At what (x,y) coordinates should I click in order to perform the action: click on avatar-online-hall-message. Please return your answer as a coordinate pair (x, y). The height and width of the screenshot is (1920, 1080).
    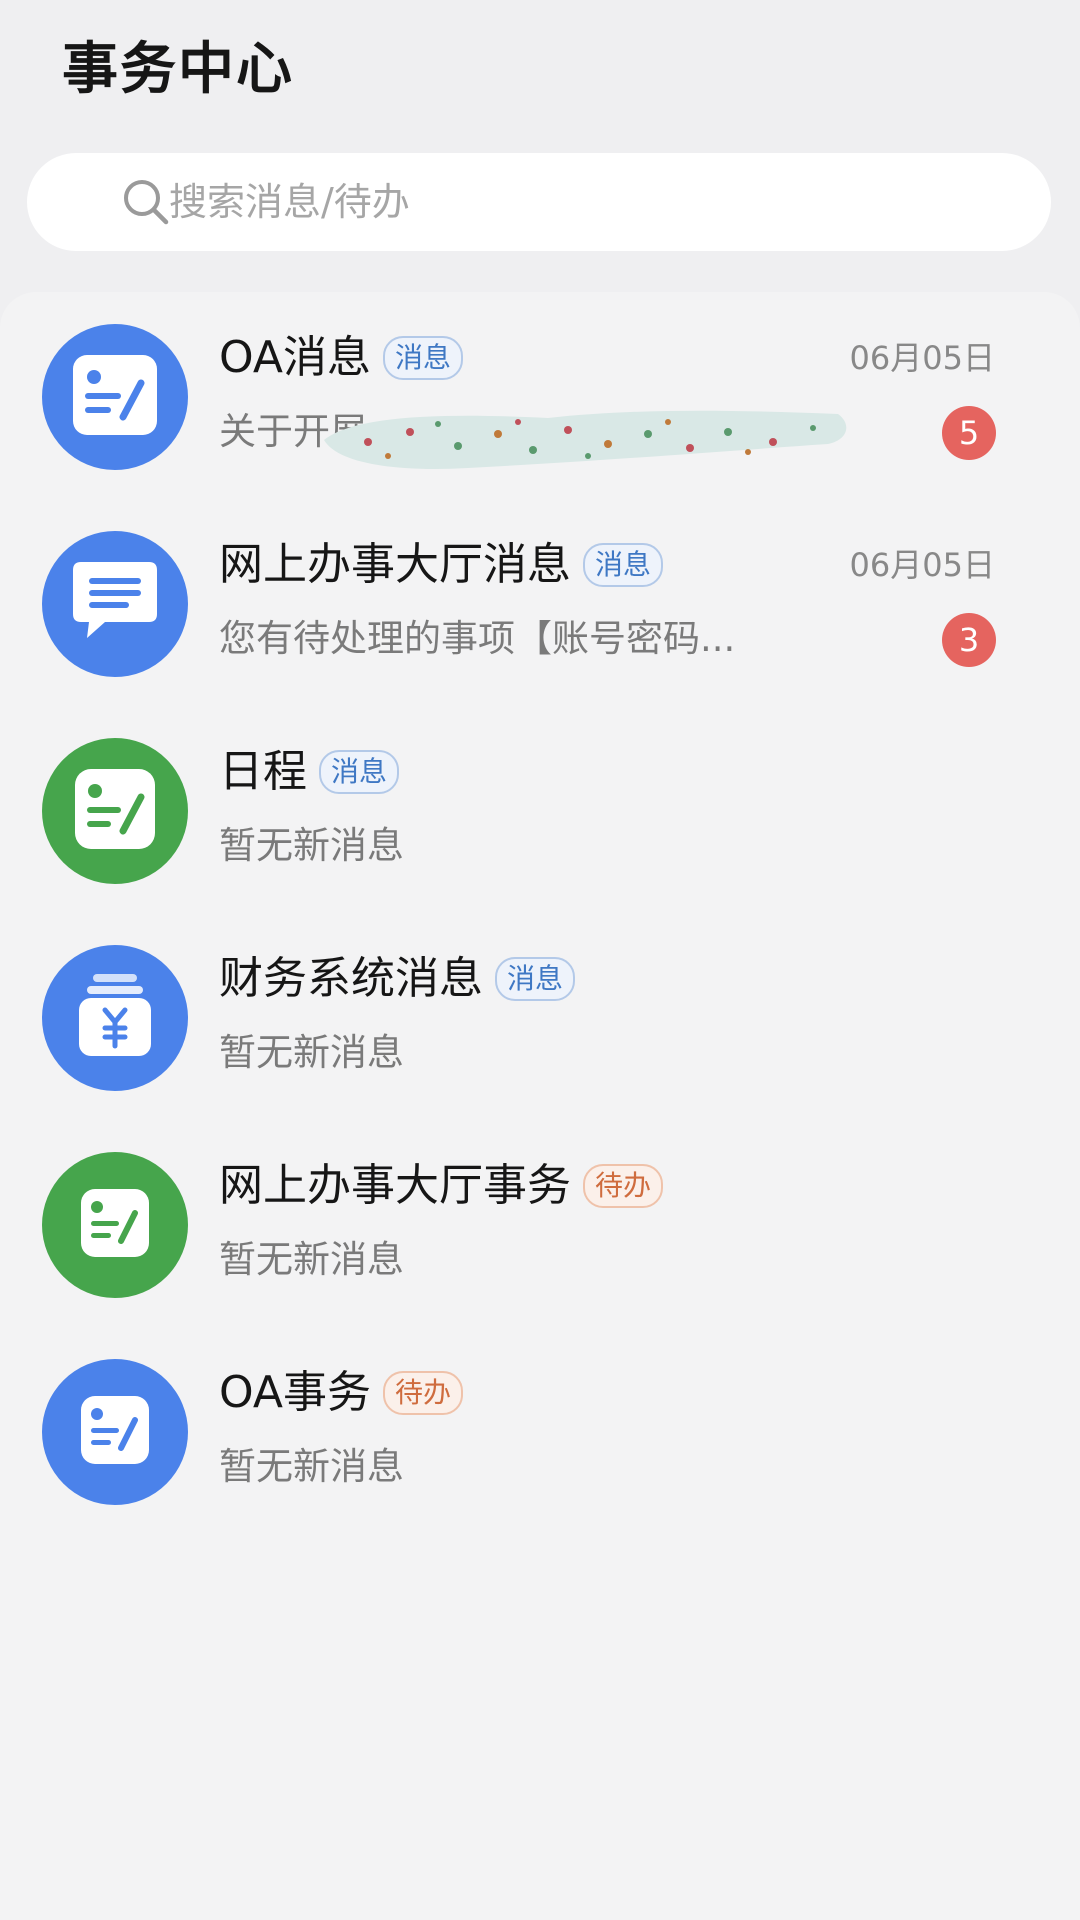
    Looking at the image, I should click on (115, 604).